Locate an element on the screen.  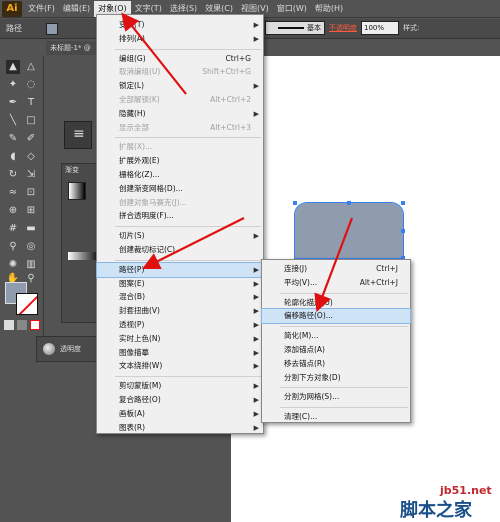
none-mode-icon is located at coordinates (35, 325).